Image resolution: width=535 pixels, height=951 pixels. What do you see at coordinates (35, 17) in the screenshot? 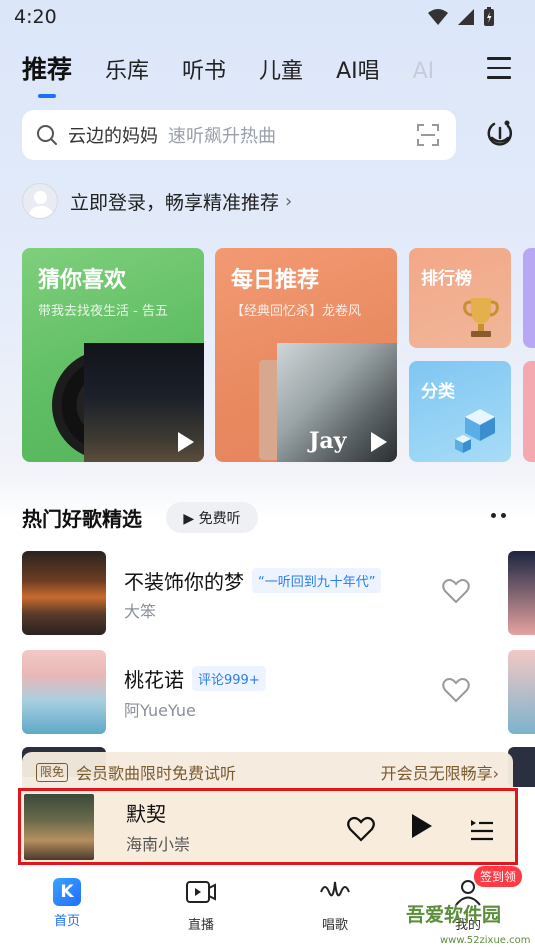
I see `status-time: 4:20` at bounding box center [35, 17].